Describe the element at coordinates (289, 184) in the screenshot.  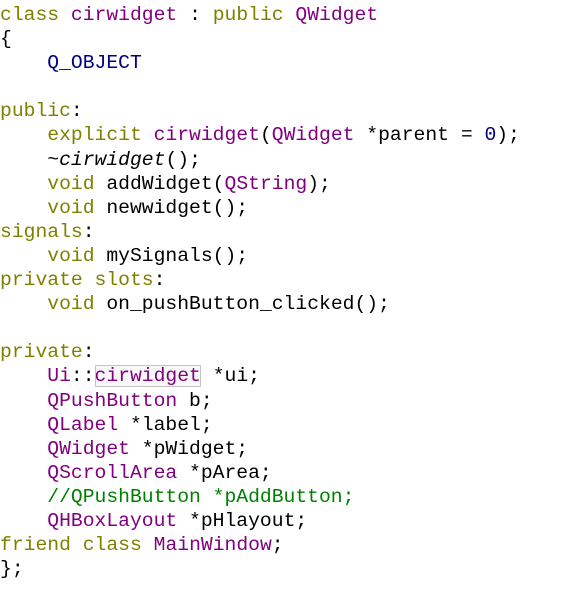
I see `code-line: void addWidget(QString);` at that location.